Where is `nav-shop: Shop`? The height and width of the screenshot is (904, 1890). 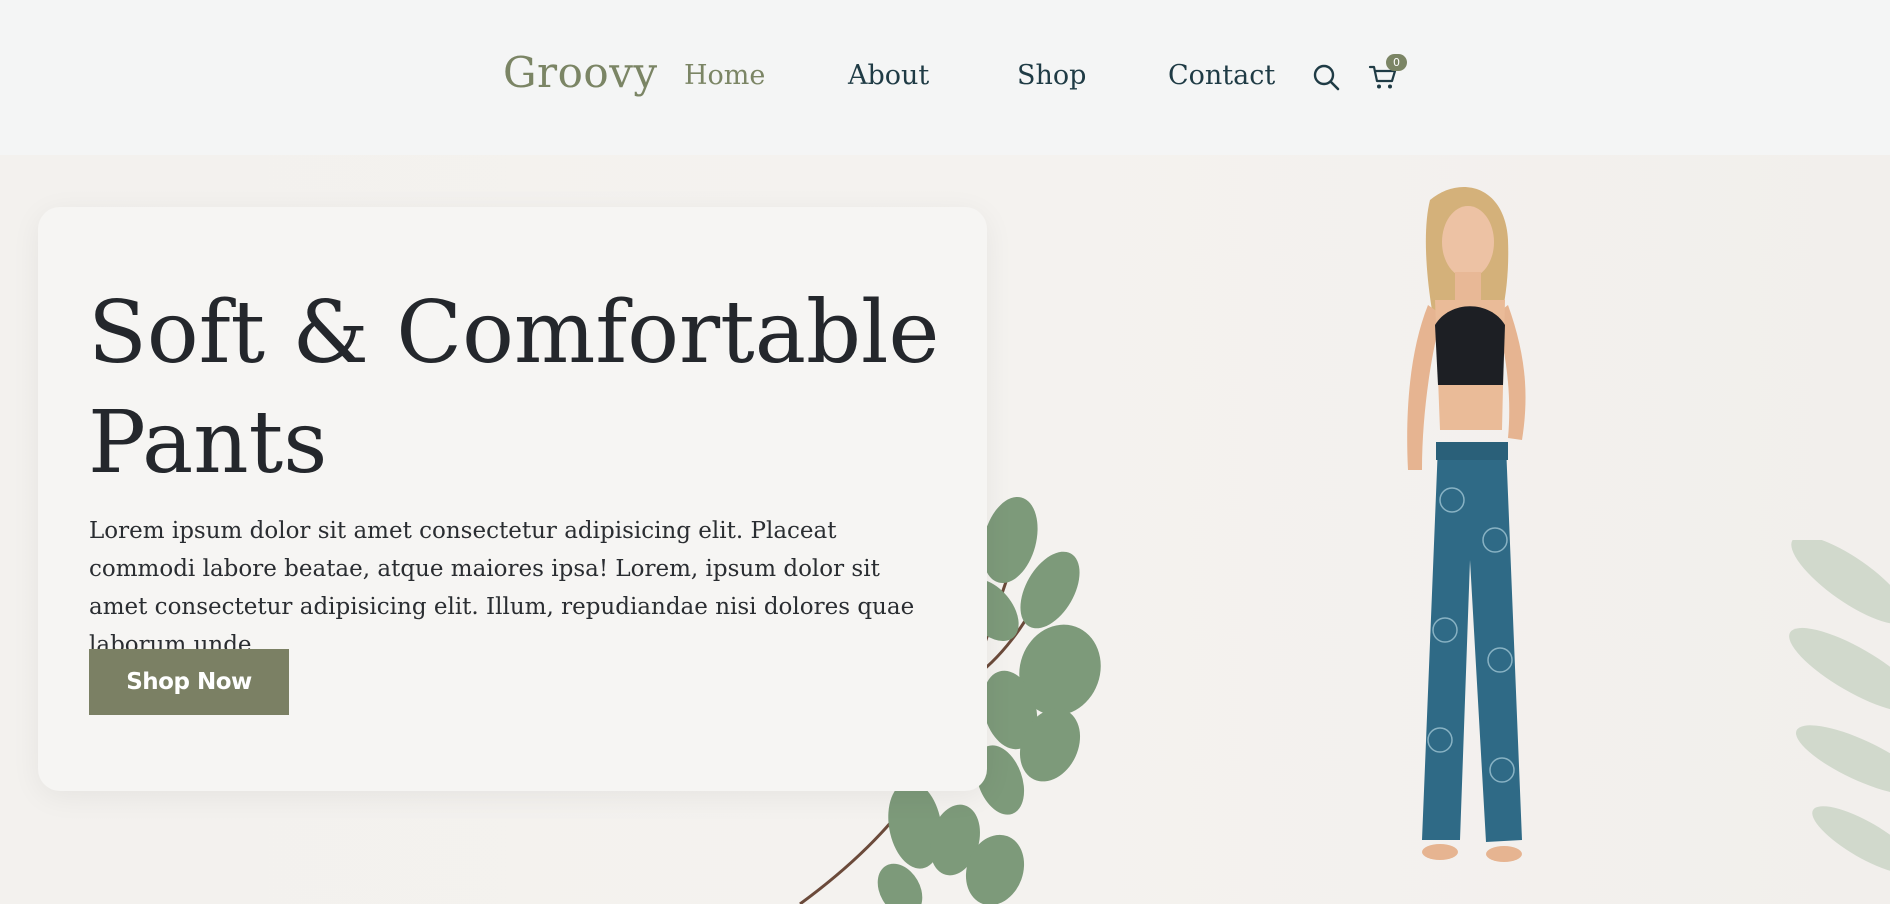 nav-shop: Shop is located at coordinates (1051, 75).